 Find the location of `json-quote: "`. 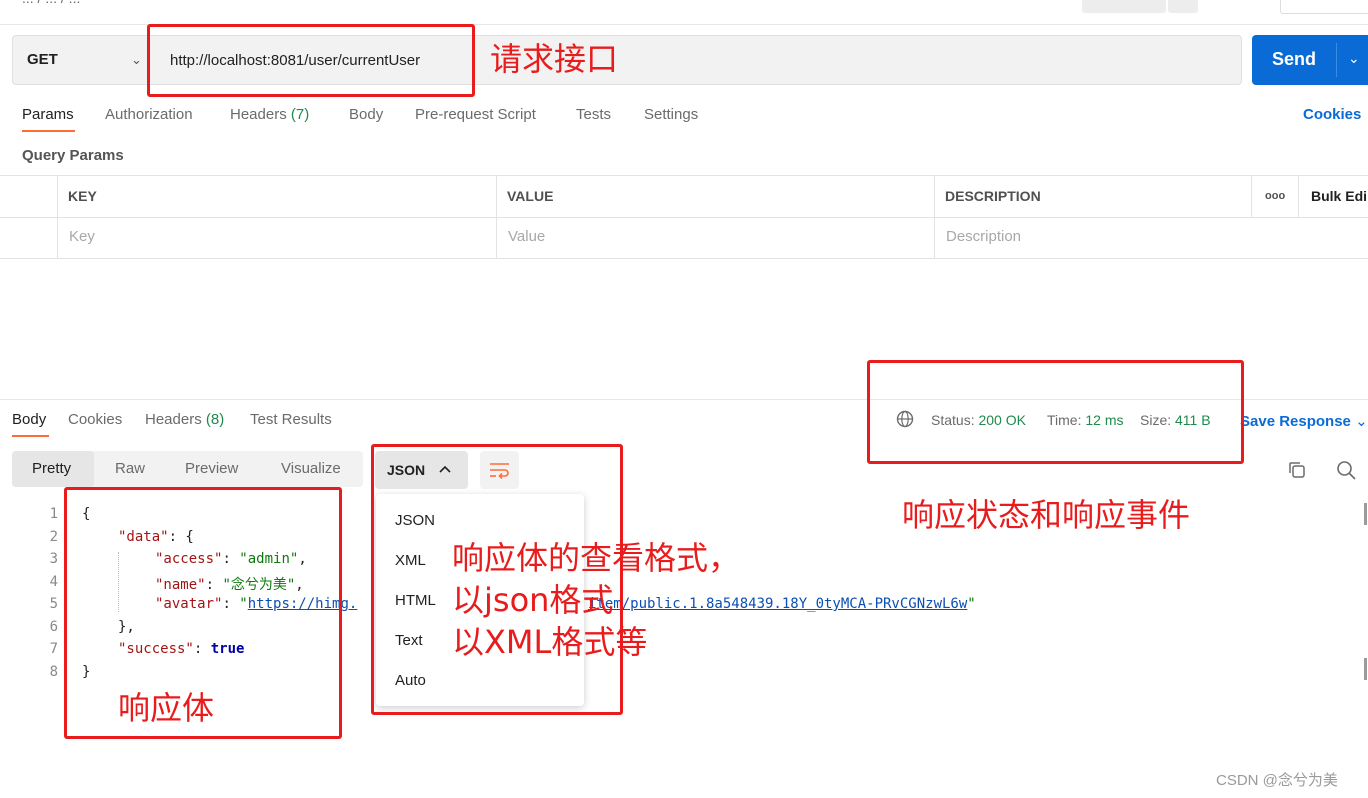

json-quote: " is located at coordinates (971, 604).